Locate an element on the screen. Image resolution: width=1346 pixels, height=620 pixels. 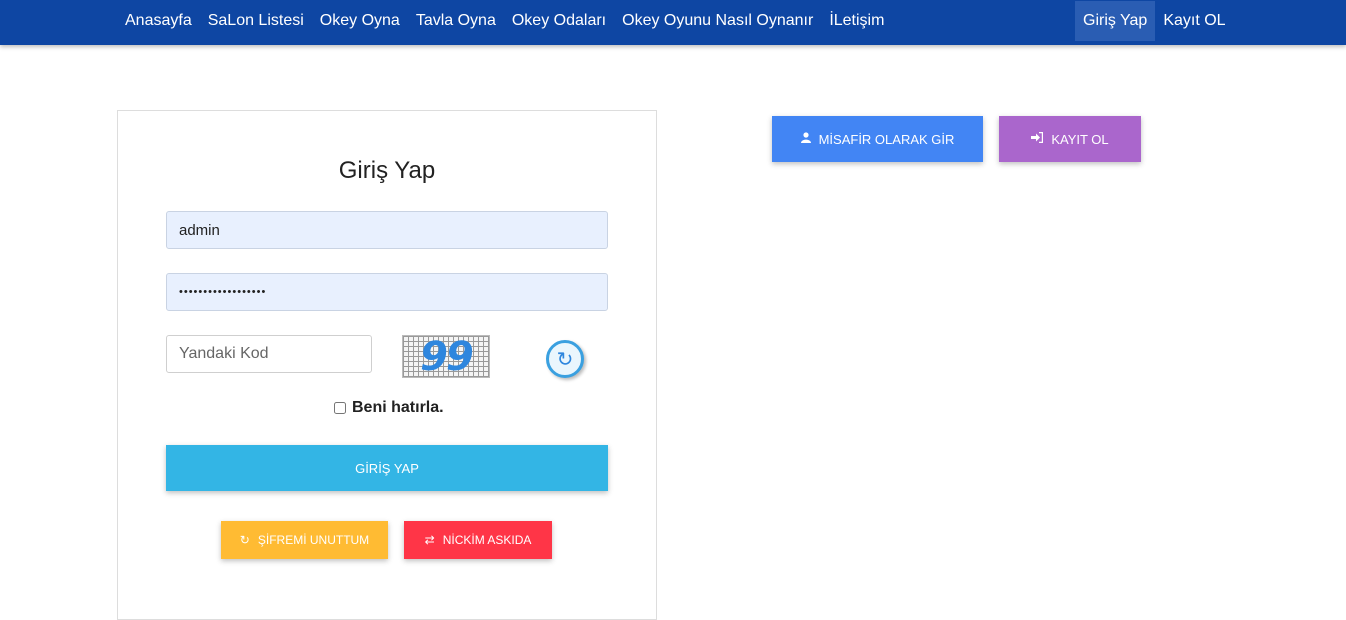
username-field: admin is located at coordinates (387, 230).